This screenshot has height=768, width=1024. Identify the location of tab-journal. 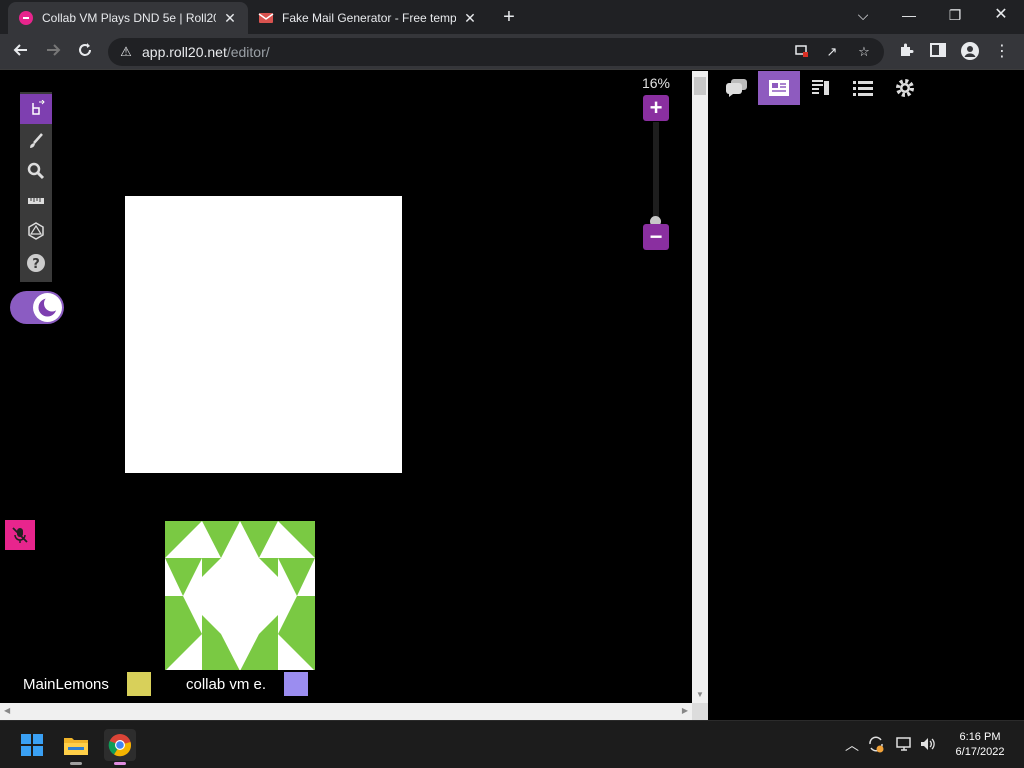
(821, 88).